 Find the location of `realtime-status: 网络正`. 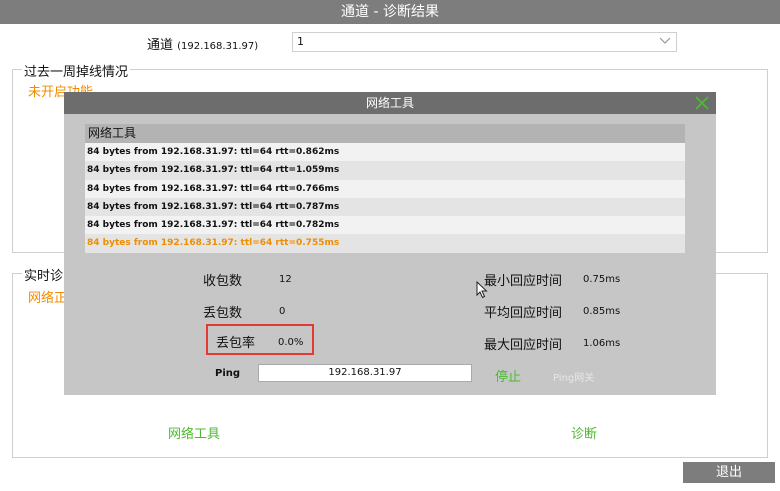

realtime-status: 网络正 is located at coordinates (48, 298).